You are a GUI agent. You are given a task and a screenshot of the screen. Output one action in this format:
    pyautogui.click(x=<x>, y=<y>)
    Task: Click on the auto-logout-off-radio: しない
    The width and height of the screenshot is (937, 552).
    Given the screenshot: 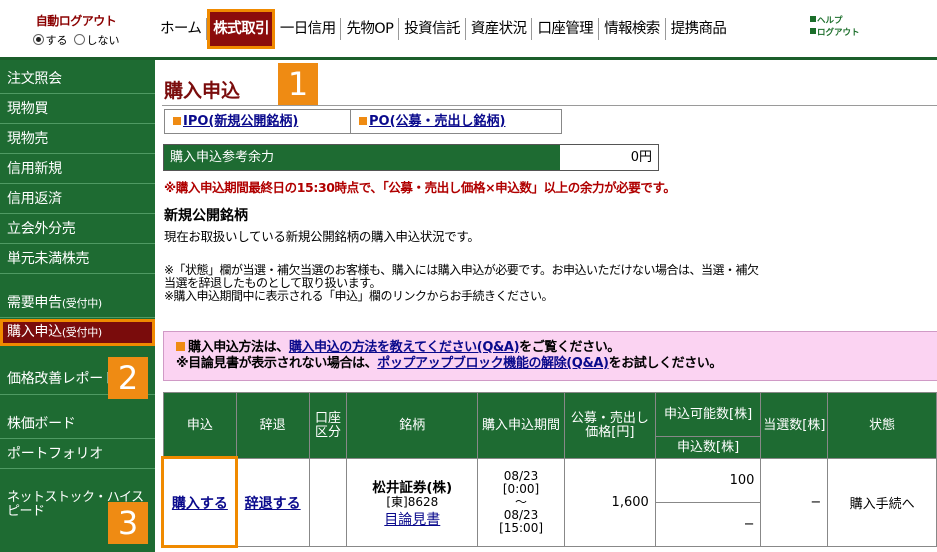 What is the action you would take?
    pyautogui.click(x=96, y=40)
    